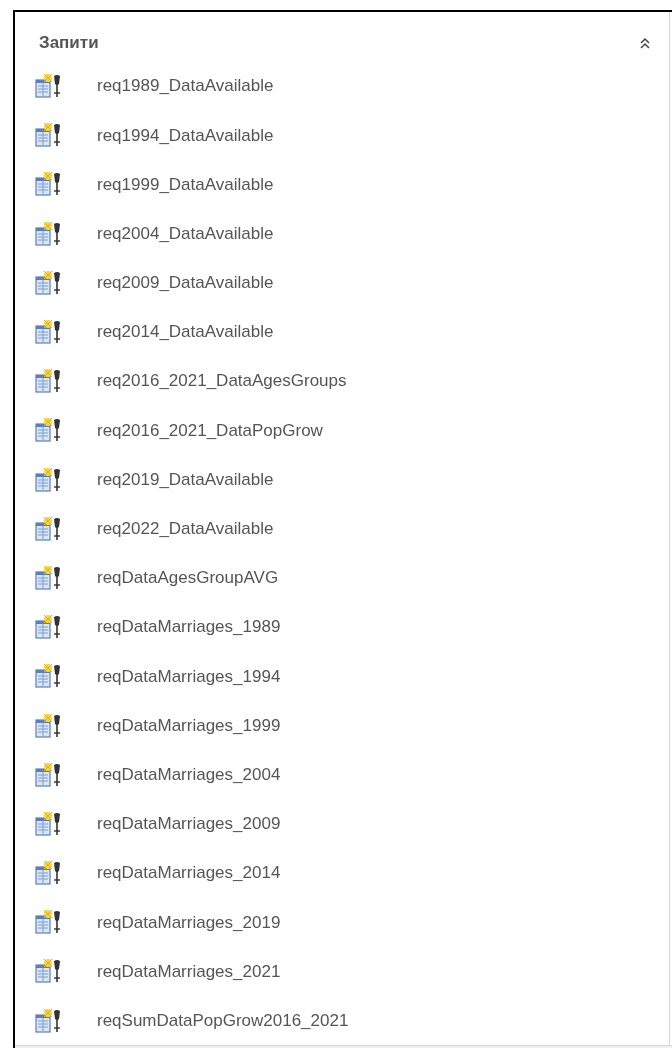  What do you see at coordinates (342, 430) in the screenshot?
I see `query-item: req2016_2021_DataPopGrow` at bounding box center [342, 430].